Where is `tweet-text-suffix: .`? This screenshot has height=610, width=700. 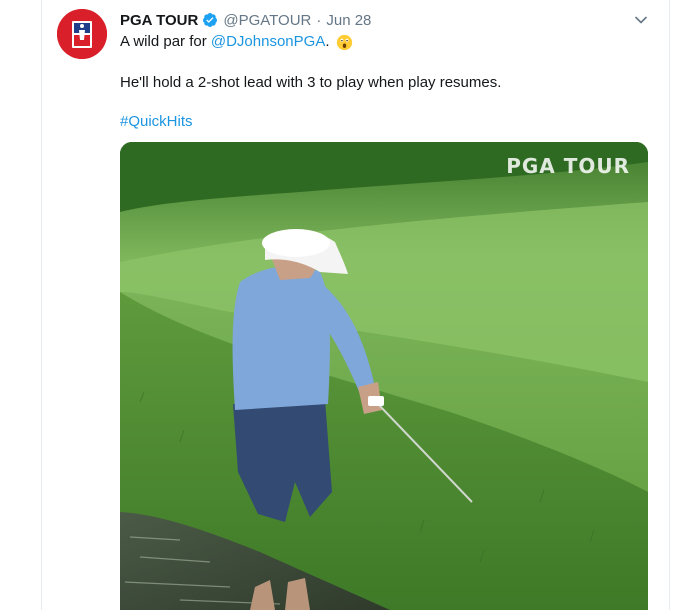
tweet-text-suffix: . is located at coordinates (327, 41).